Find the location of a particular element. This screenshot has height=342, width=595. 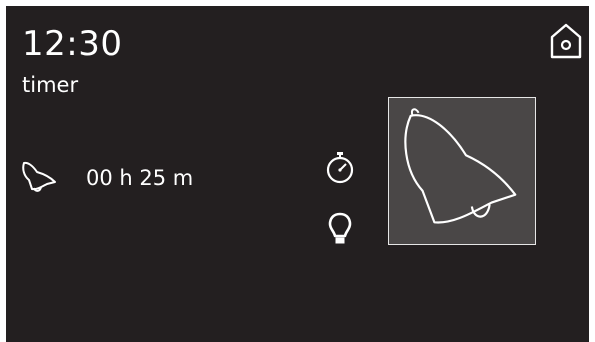

clock-time: 12:30 is located at coordinates (72, 44).